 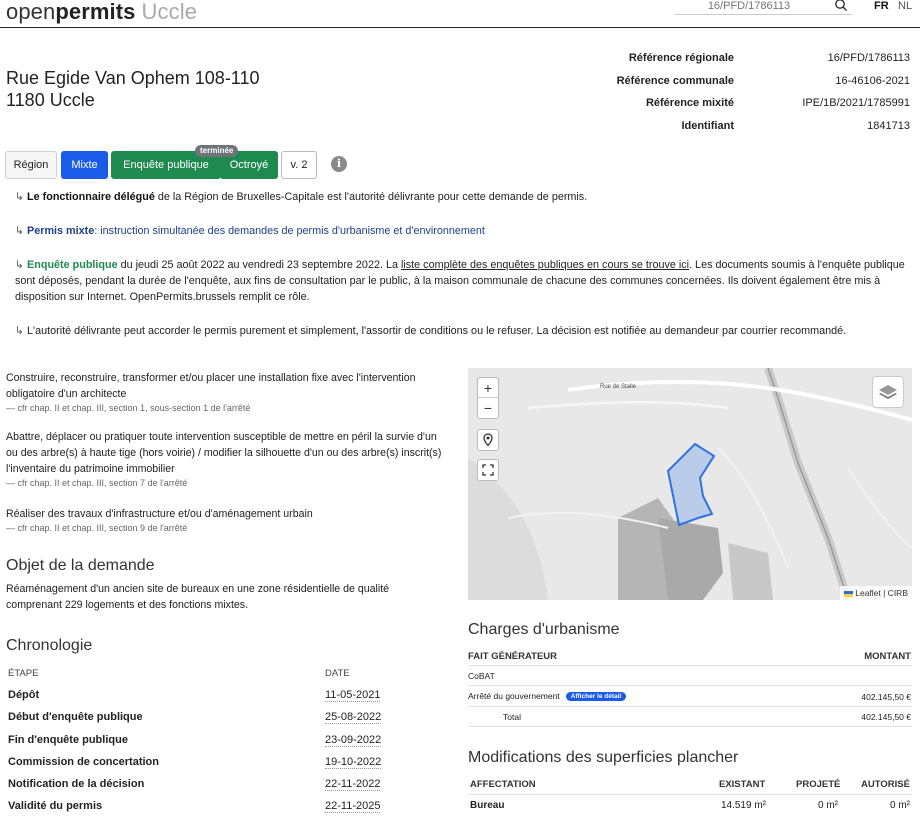 What do you see at coordinates (217, 151) in the screenshot?
I see `terminee-badge: terminée` at bounding box center [217, 151].